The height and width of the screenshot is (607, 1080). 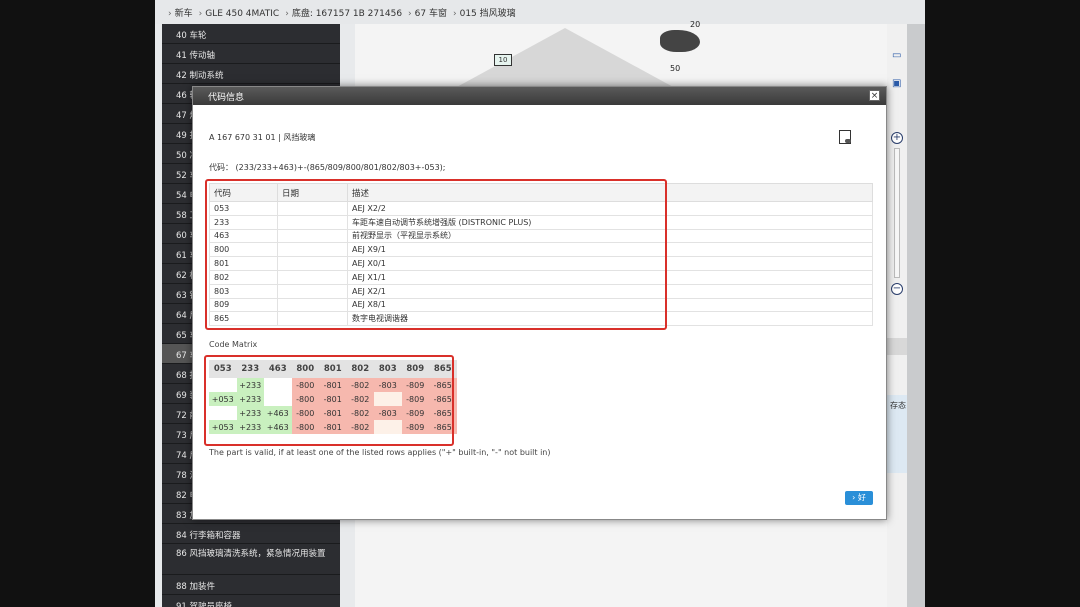 What do you see at coordinates (565, 58) in the screenshot?
I see `diagram-windshield-shape` at bounding box center [565, 58].